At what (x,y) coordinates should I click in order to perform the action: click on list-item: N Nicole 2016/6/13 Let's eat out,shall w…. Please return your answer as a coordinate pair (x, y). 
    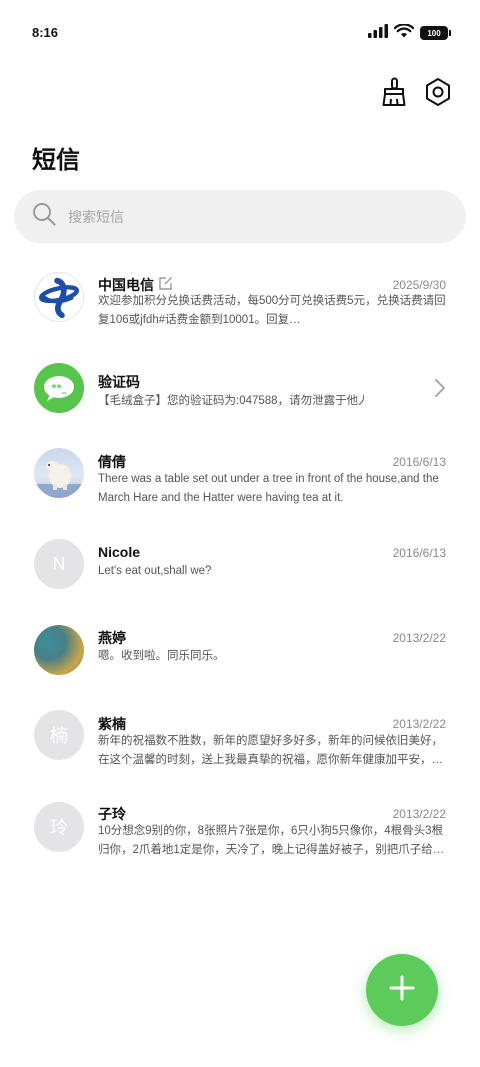
    Looking at the image, I should click on (240, 564).